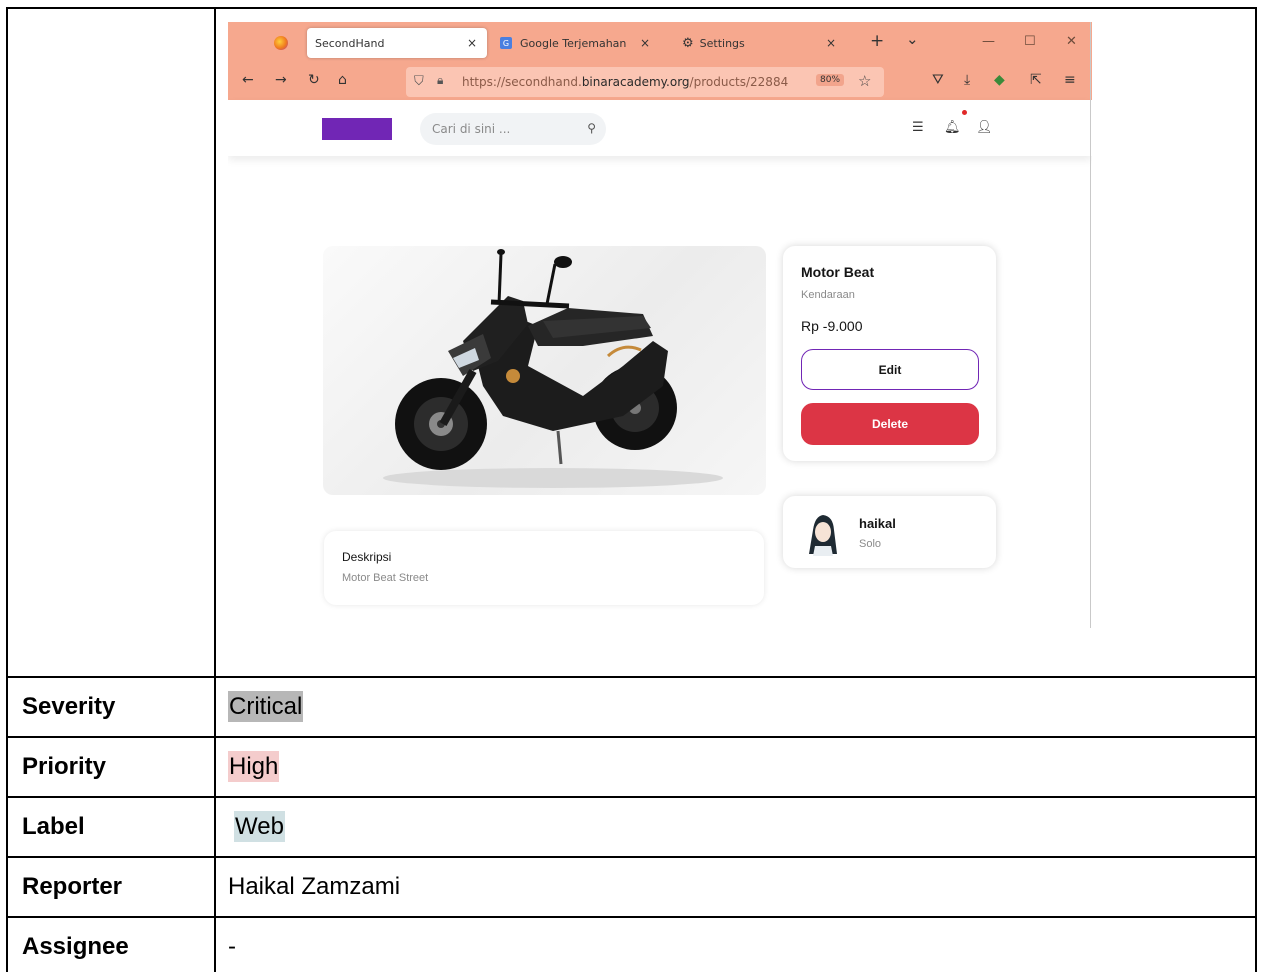 This screenshot has width=1262, height=972. I want to click on tab-google-terjemahan: G Google Terjemahan ×, so click(581, 43).